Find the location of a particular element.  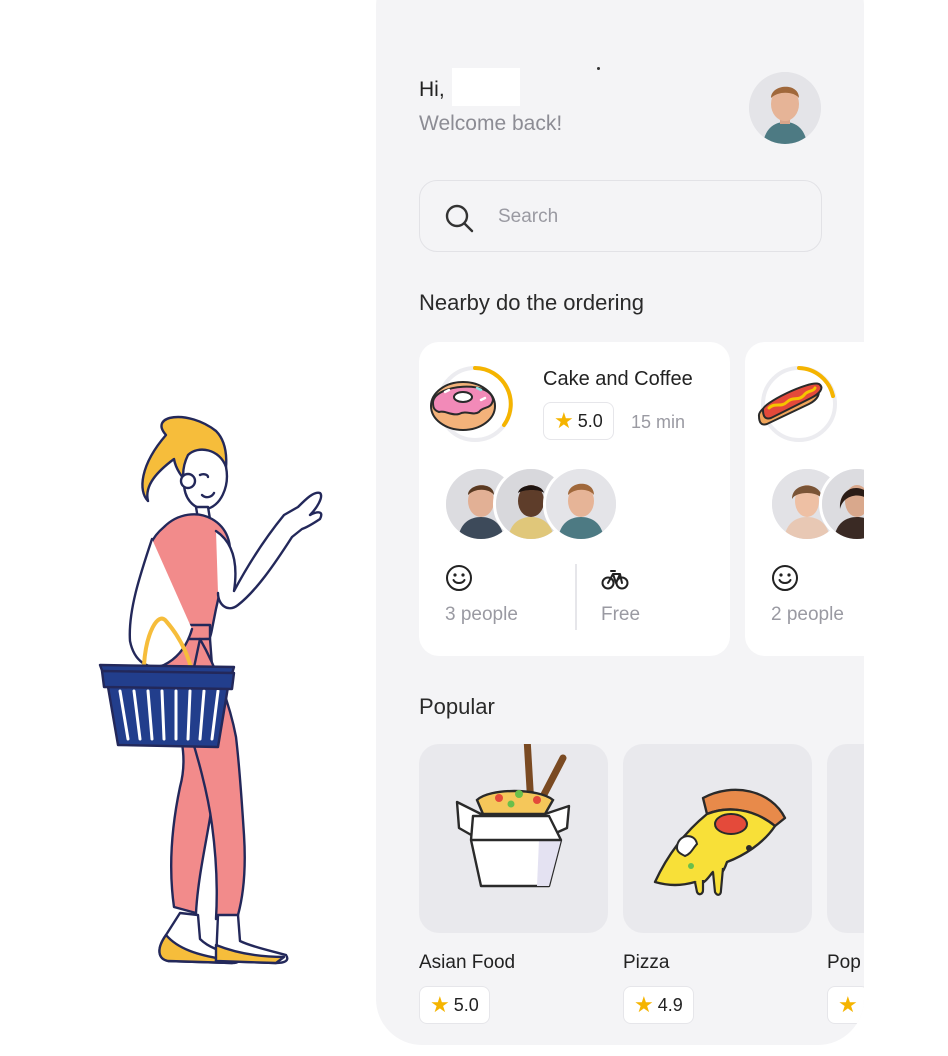

status-dot is located at coordinates (598, 68).